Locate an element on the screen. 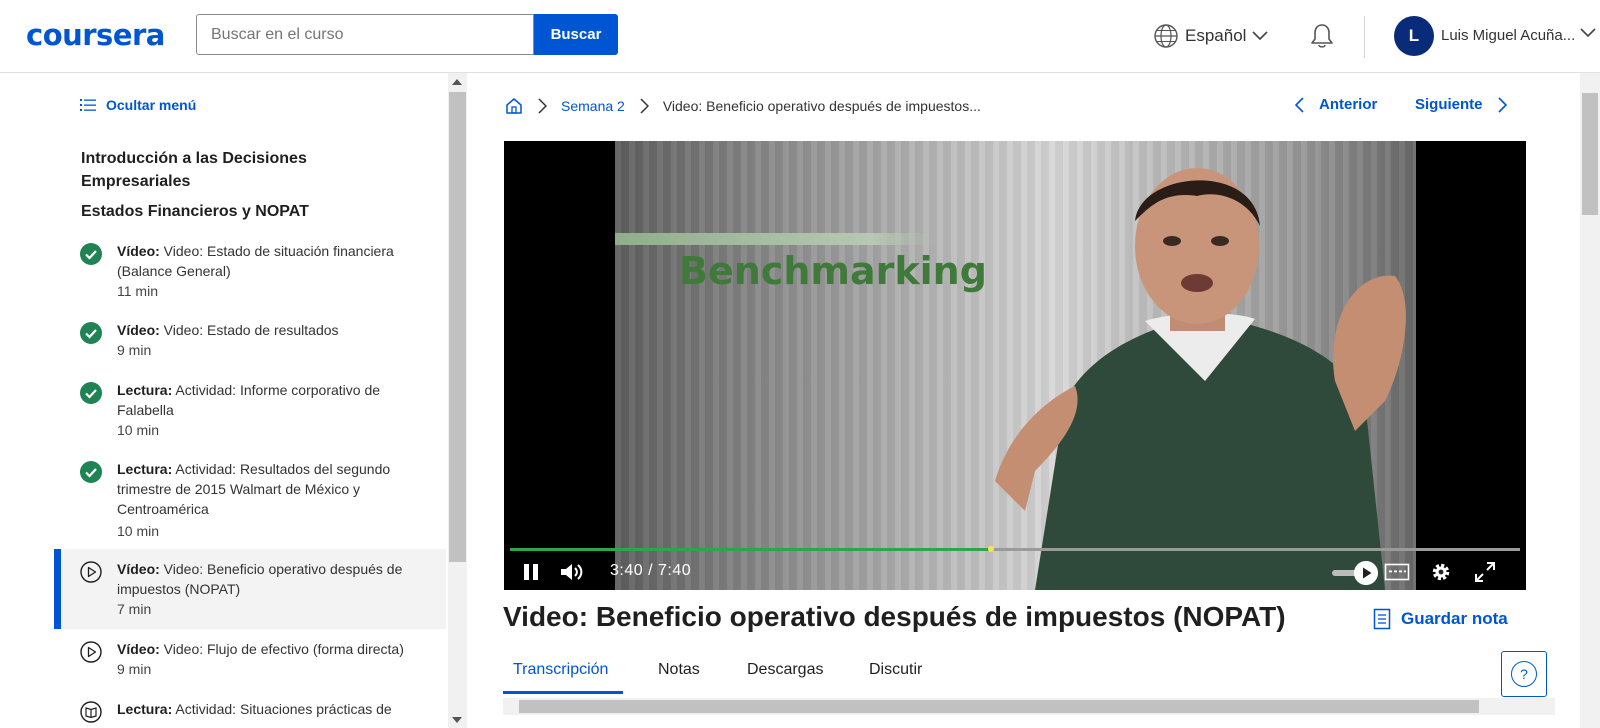 The height and width of the screenshot is (728, 1600). tab-transcripcion: Transcripción is located at coordinates (560, 670).